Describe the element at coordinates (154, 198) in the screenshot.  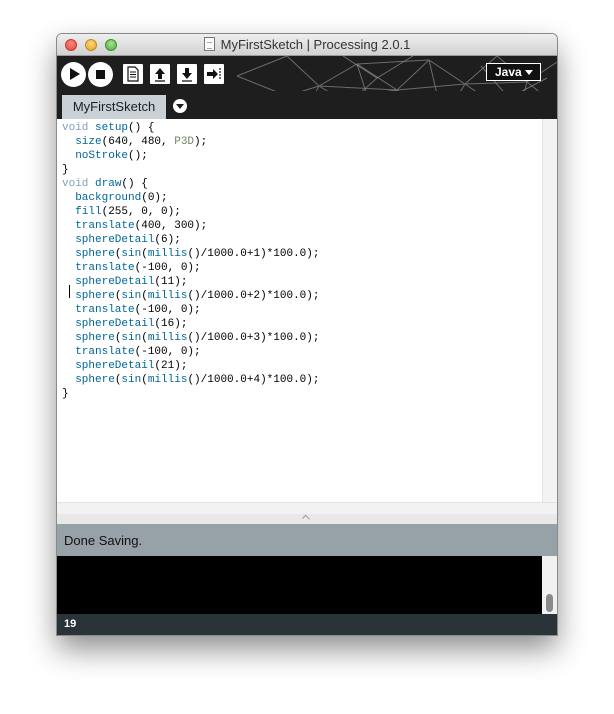
I see `code-text: (0);` at that location.